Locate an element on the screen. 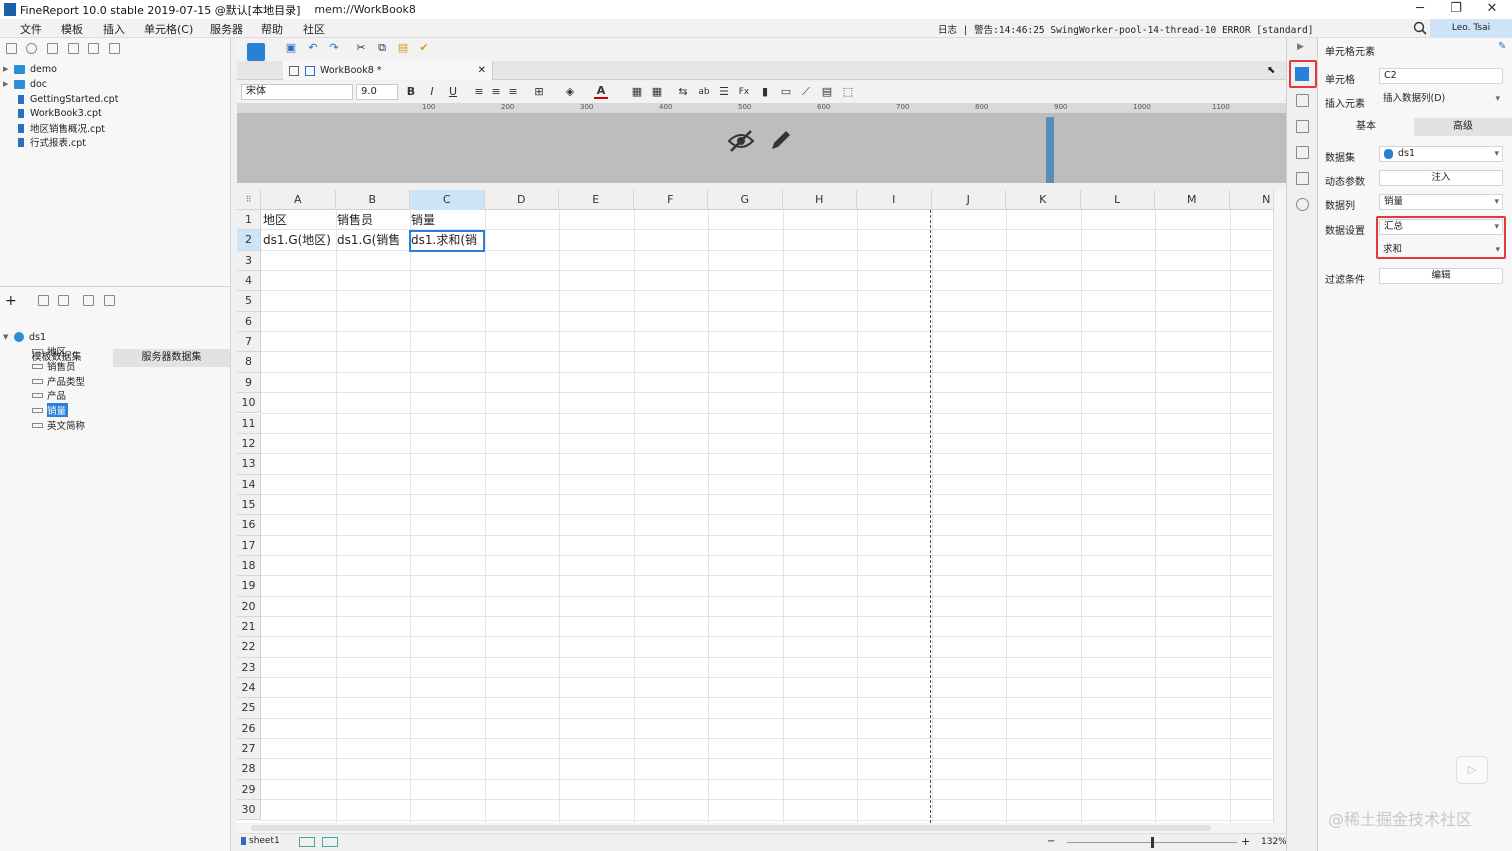  dataset-node-ds1: ▼ ds1 is located at coordinates (23, 337).